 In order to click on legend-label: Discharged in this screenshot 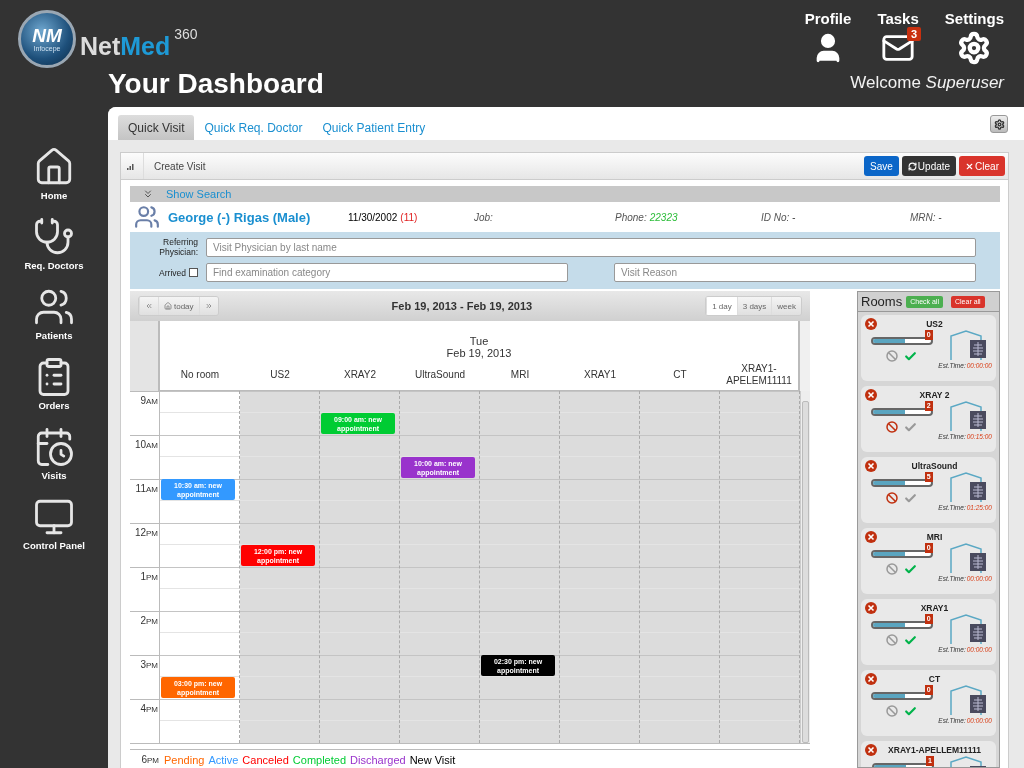, I will do `click(378, 759)`.